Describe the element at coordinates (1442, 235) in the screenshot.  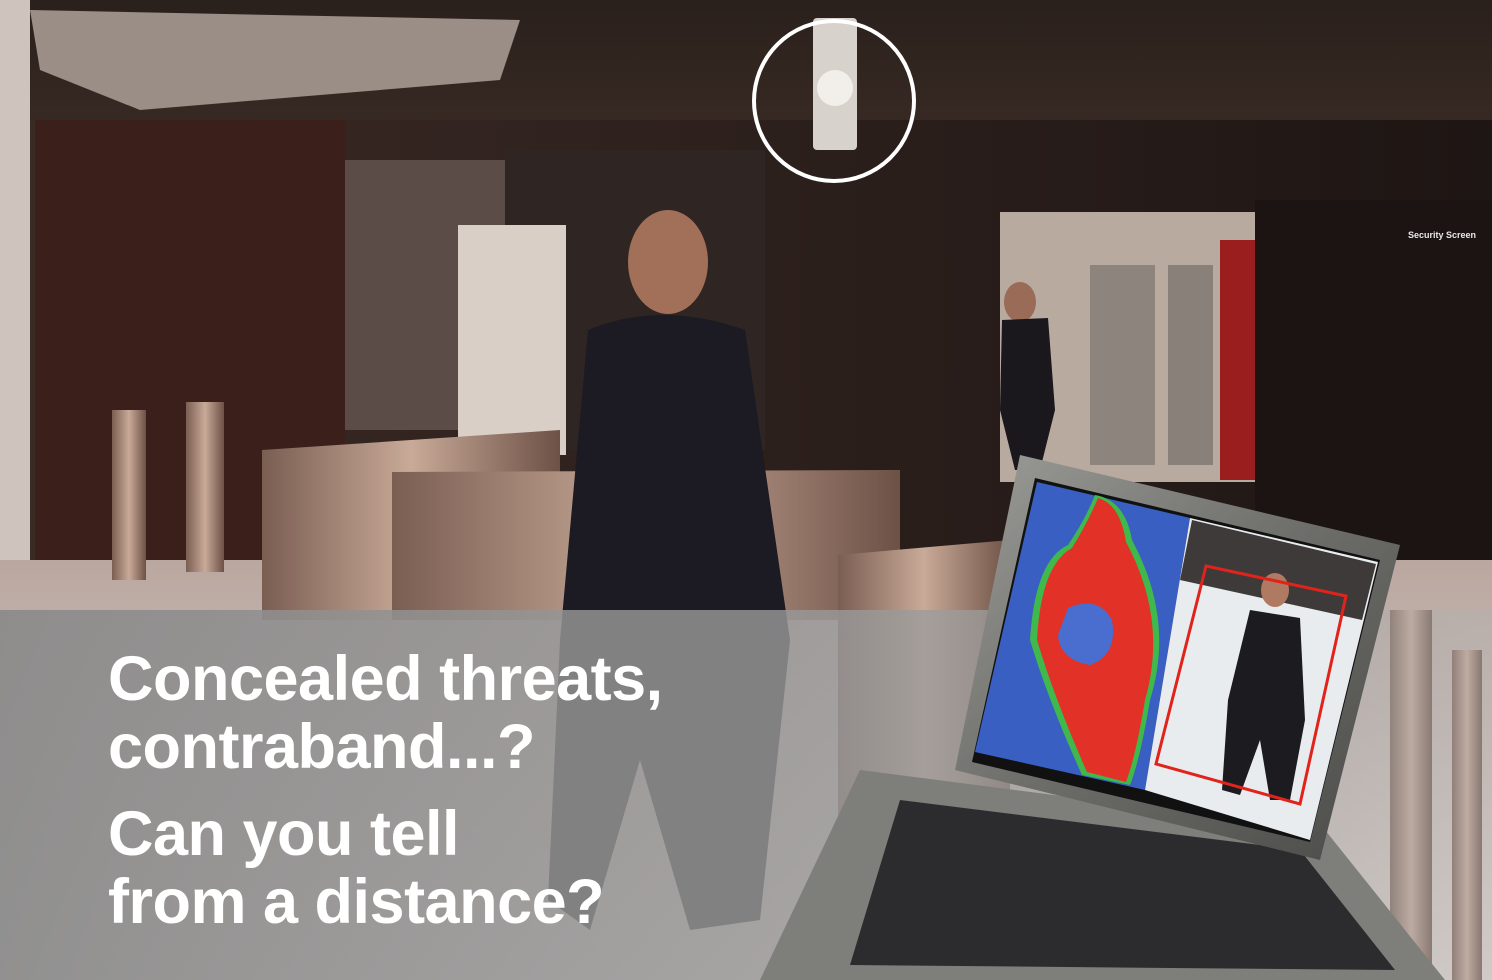
I see `security-screening-sign: Security Screen` at that location.